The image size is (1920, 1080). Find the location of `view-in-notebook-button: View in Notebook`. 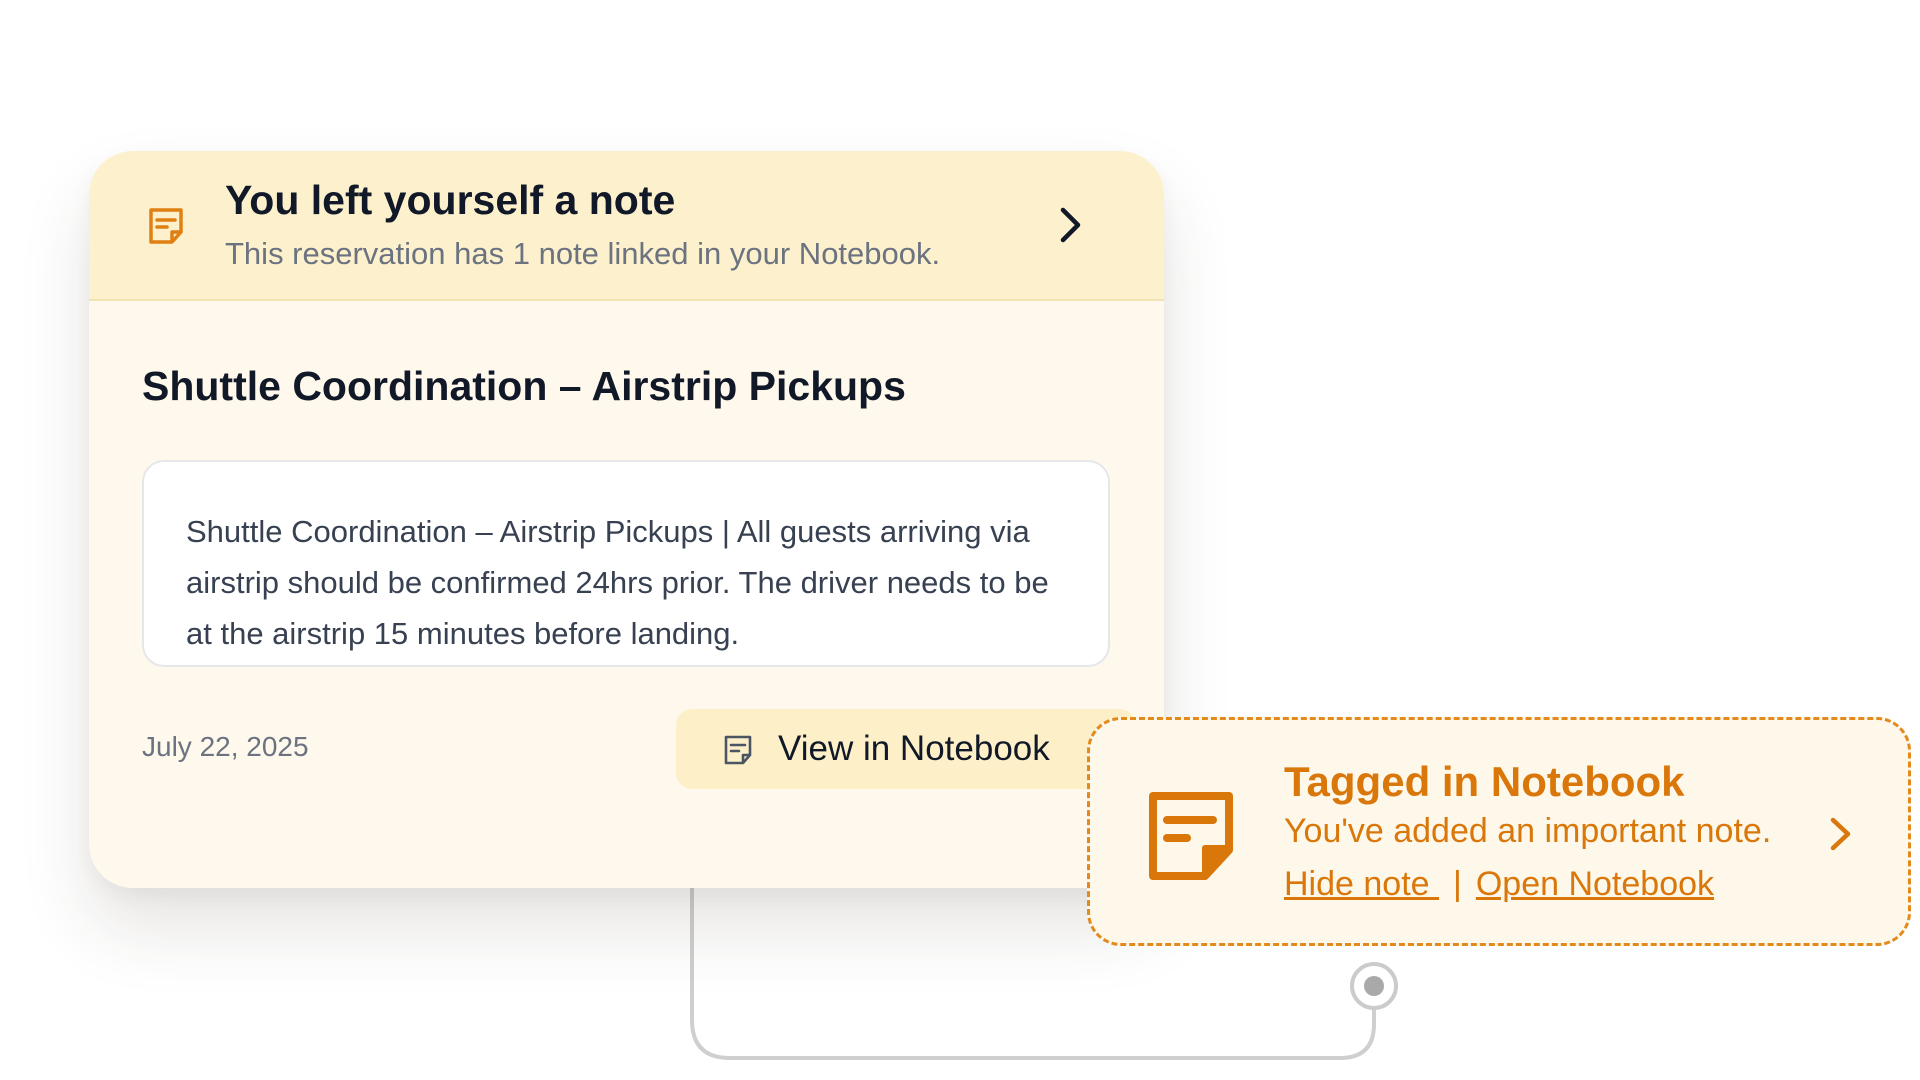

view-in-notebook-button: View in Notebook is located at coordinates (906, 749).